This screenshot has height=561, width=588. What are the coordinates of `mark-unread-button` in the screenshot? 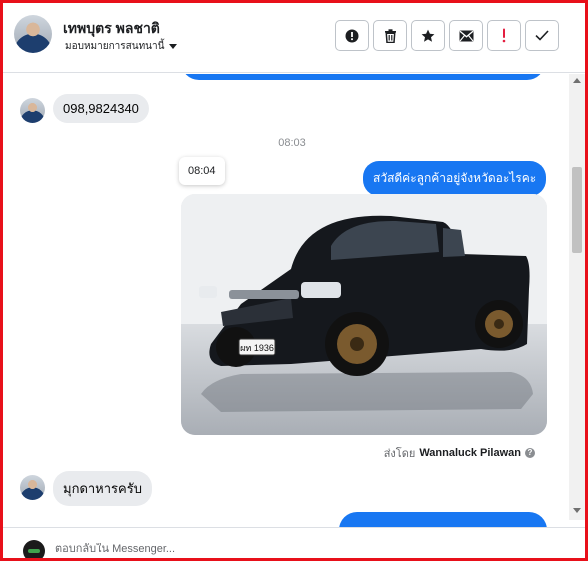 It's located at (466, 35).